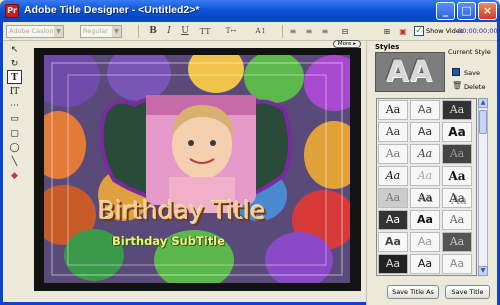  What do you see at coordinates (483, 122) in the screenshot?
I see `scroll-thumb` at bounding box center [483, 122].